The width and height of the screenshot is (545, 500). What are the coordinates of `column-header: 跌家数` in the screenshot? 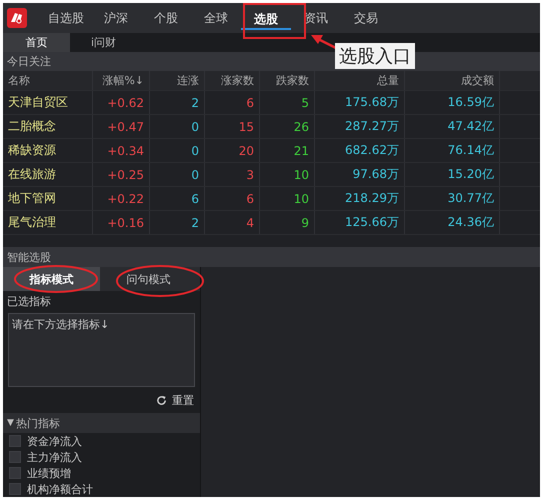 It's located at (287, 80).